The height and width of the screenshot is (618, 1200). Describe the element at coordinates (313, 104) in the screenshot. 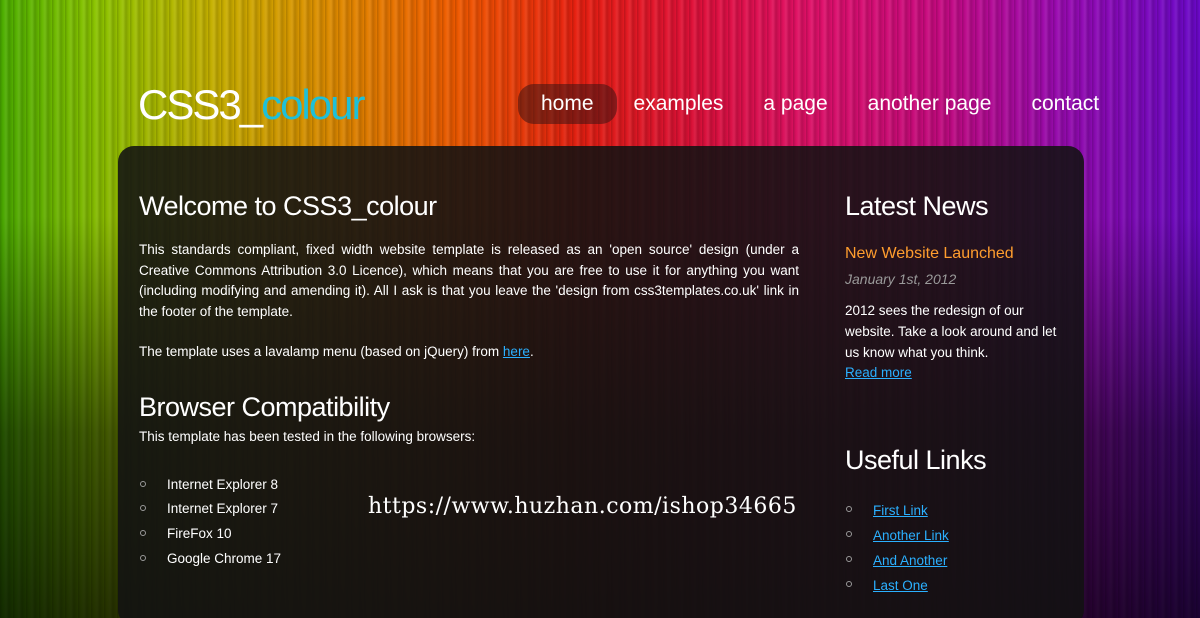

I see `logo-accent-text: colour` at that location.